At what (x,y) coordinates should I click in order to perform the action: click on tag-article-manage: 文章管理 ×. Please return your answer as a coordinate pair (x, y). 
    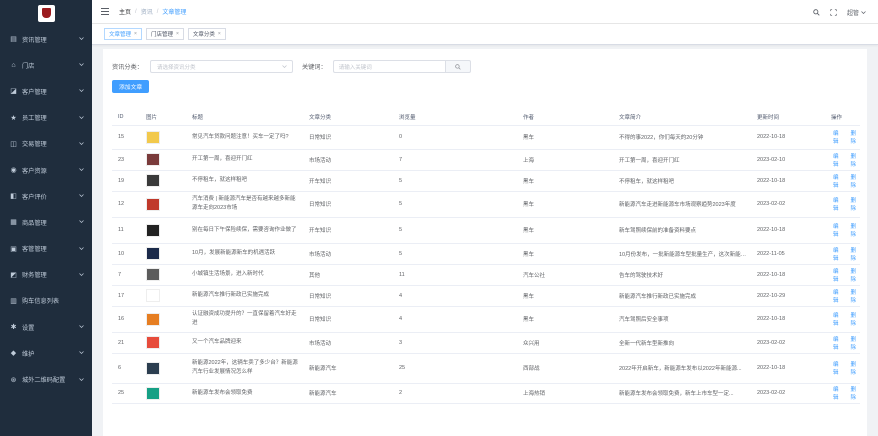
    Looking at the image, I should click on (123, 34).